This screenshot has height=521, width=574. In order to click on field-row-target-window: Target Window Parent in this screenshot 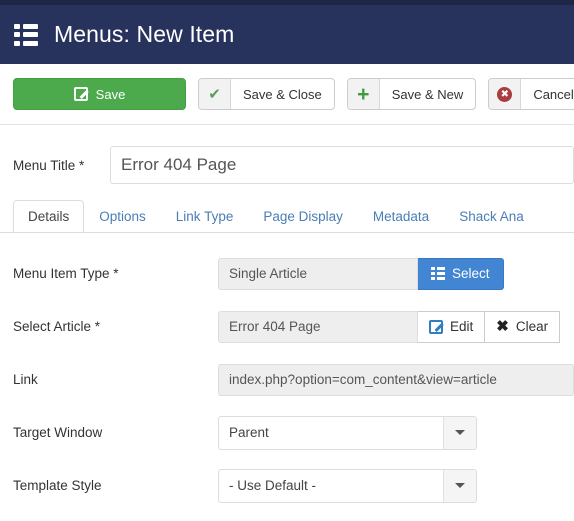, I will do `click(287, 432)`.